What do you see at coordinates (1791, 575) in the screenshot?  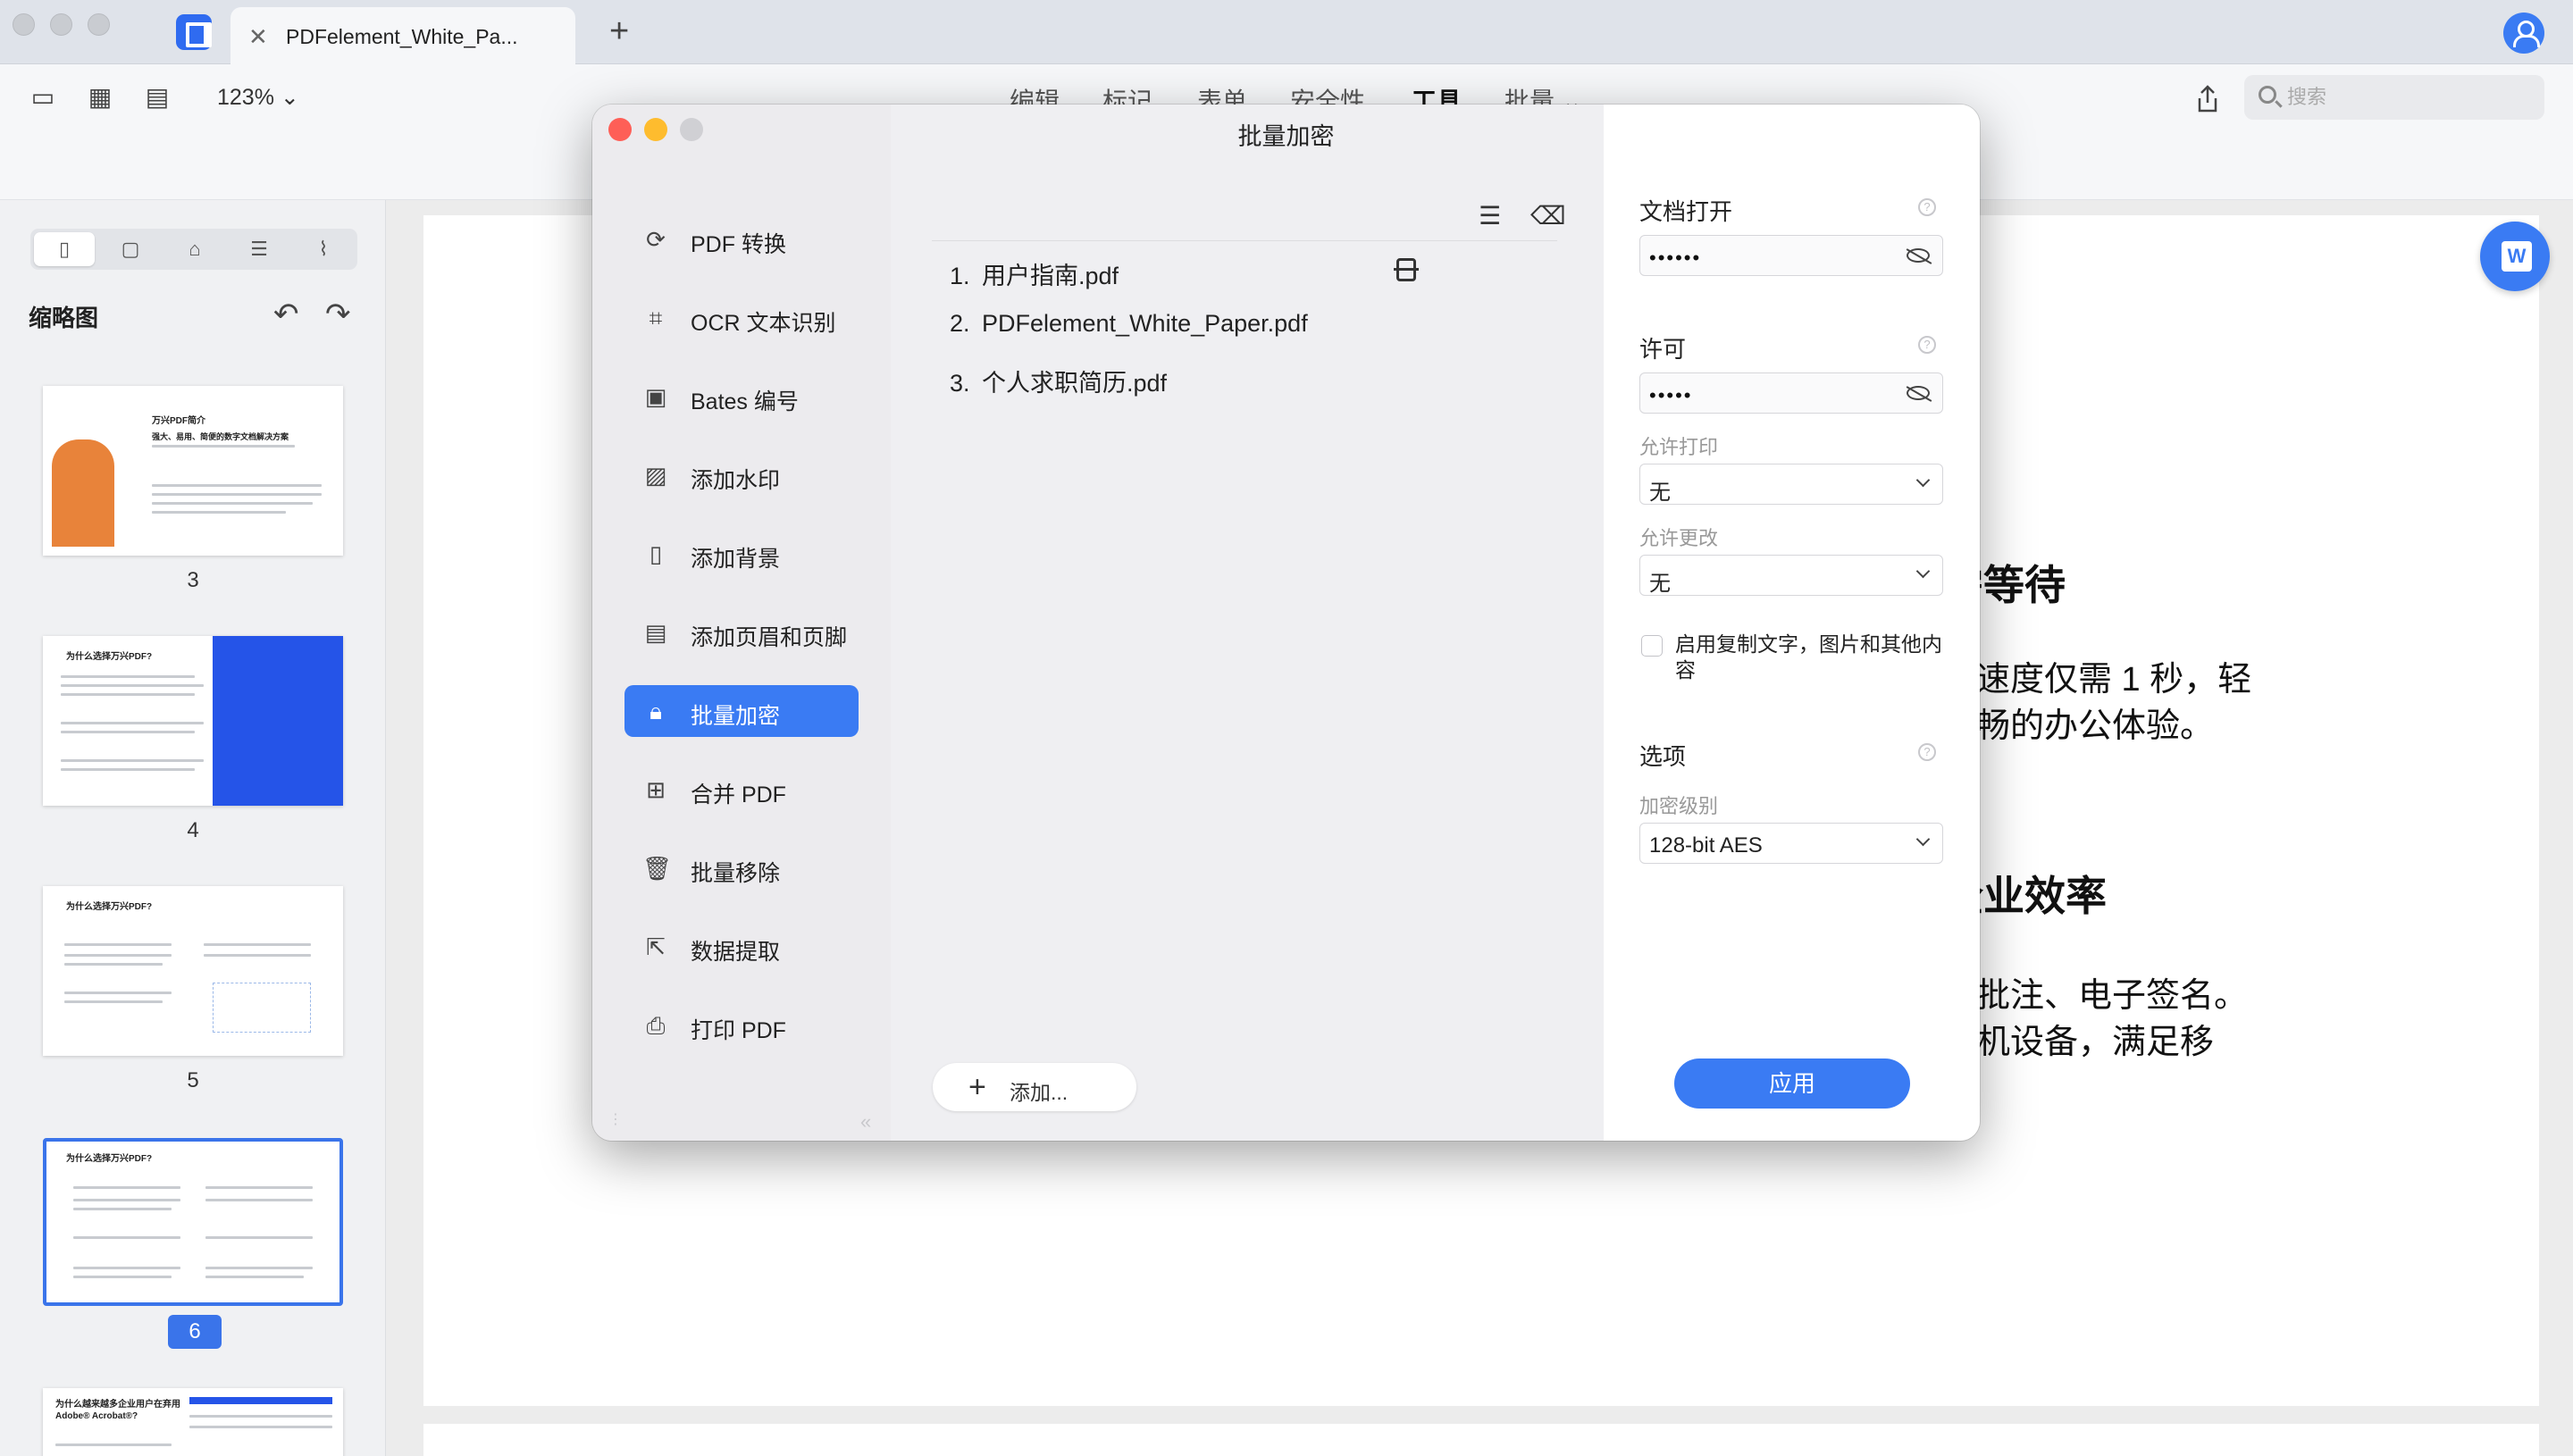 I see `allow-change-select: 无` at bounding box center [1791, 575].